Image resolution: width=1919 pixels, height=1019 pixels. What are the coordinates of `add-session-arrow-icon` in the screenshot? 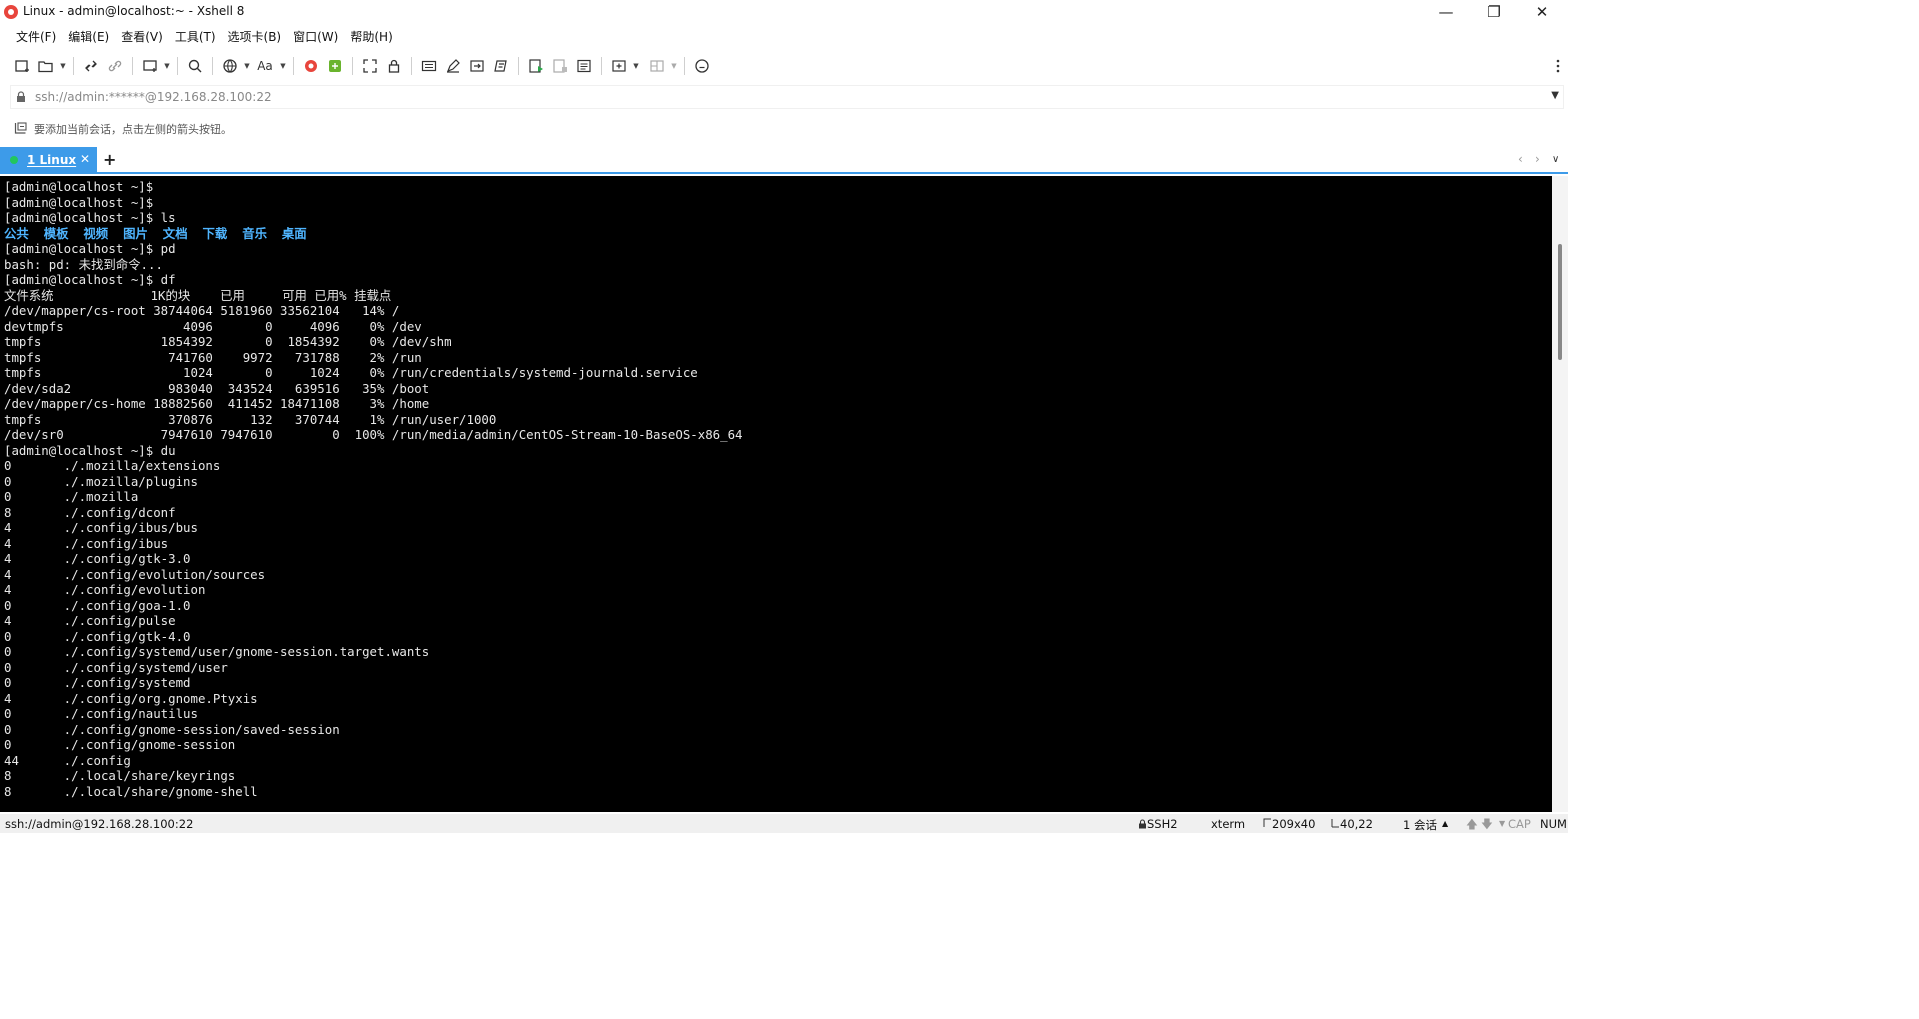 It's located at (21, 129).